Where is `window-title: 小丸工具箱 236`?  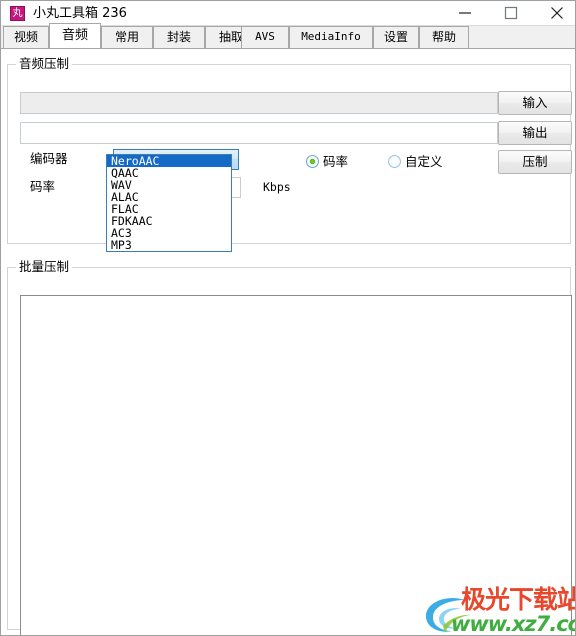 window-title: 小丸工具箱 236 is located at coordinates (80, 13).